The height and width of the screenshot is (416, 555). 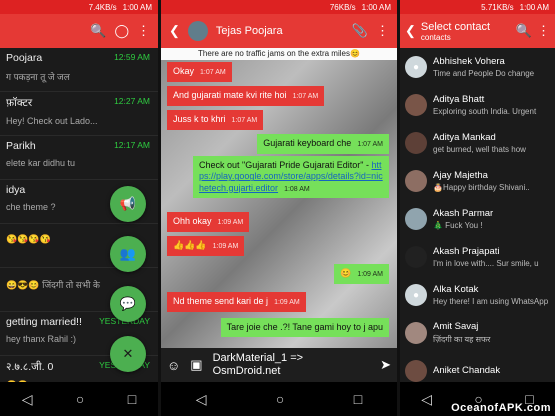 I want to click on chat-icon: 💬, so click(x=128, y=303).